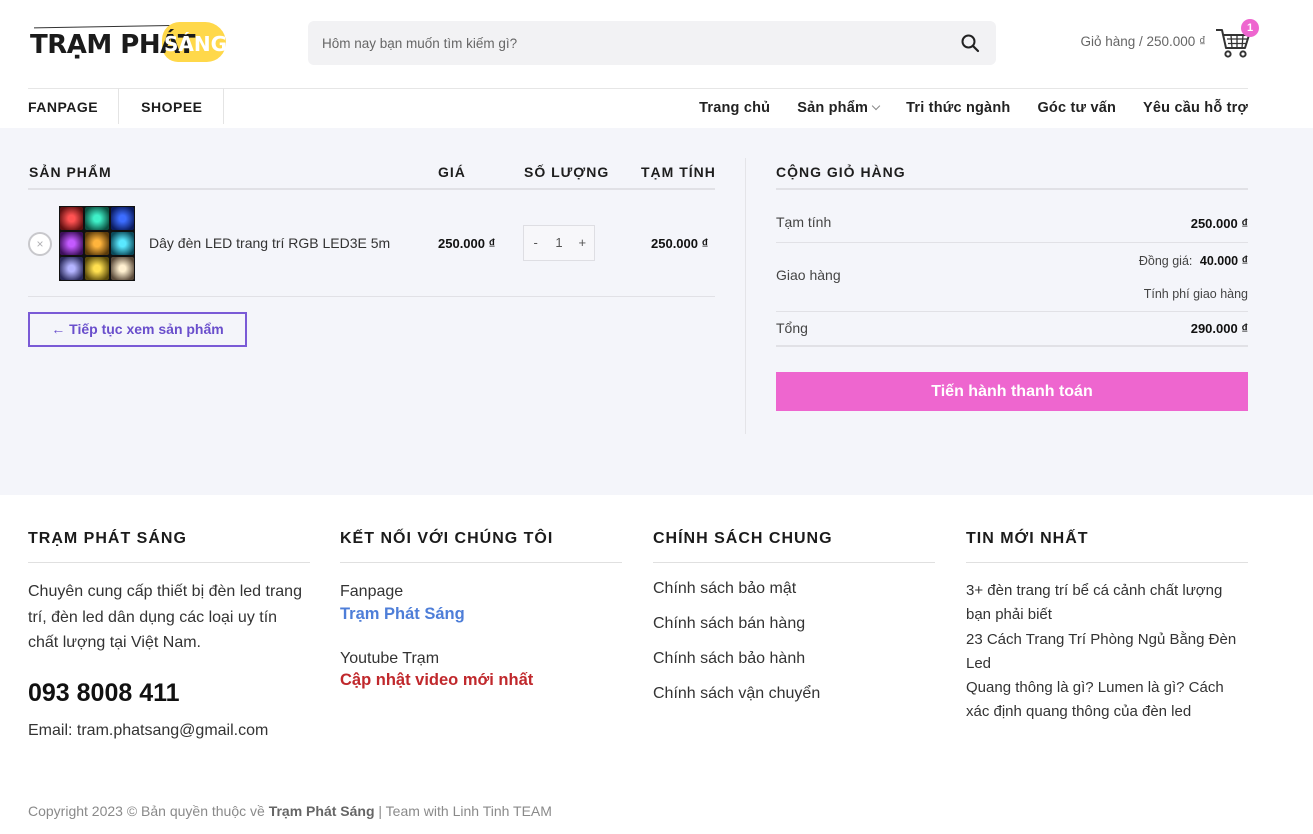 Image resolution: width=1313 pixels, height=834 pixels. What do you see at coordinates (465, 811) in the screenshot?
I see `copyright-suffix: | Team with Linh Tinh TEAM` at bounding box center [465, 811].